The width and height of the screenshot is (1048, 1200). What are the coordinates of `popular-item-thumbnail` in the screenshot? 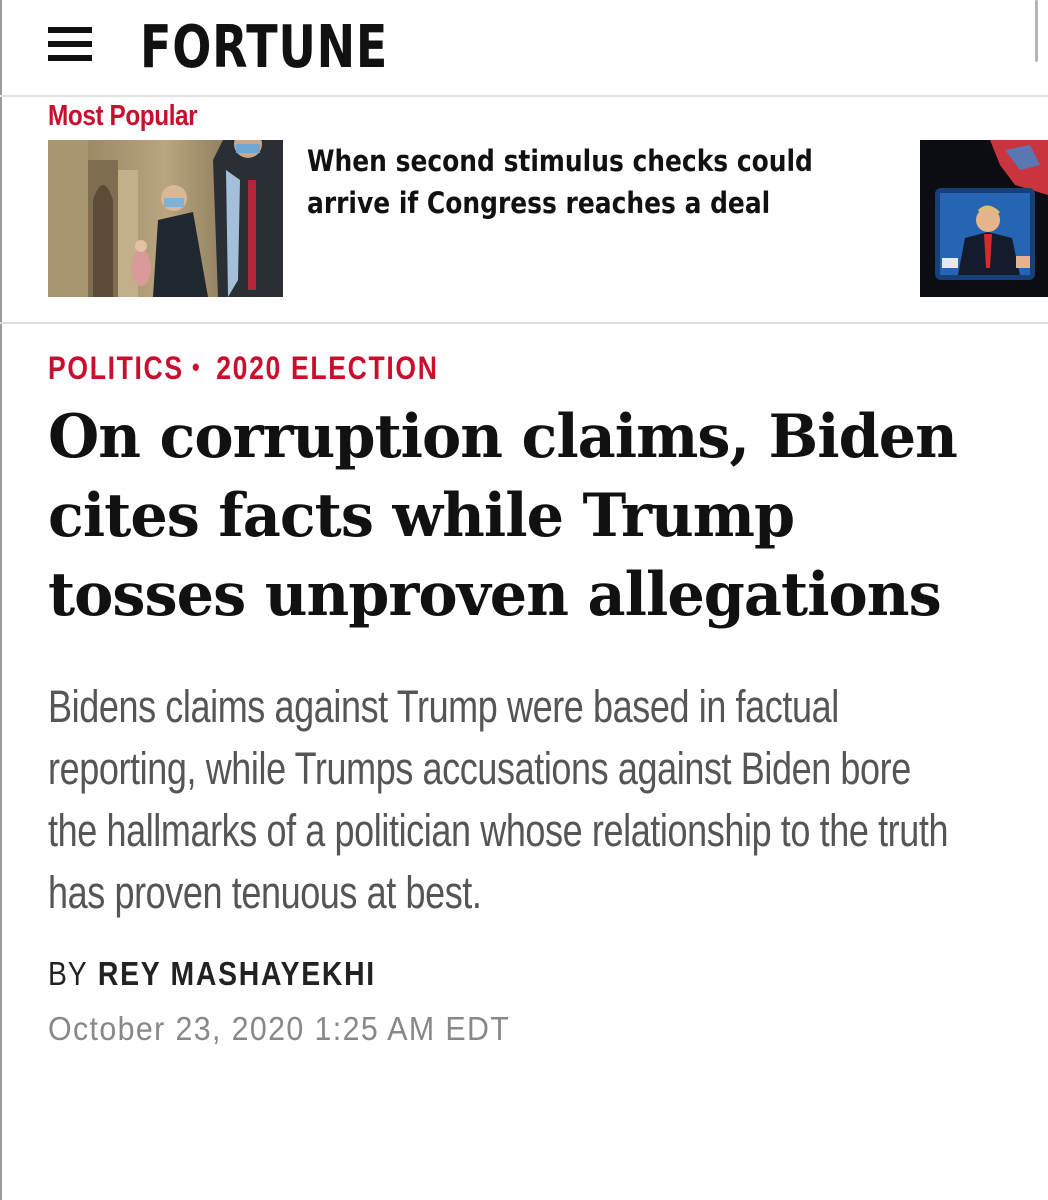 It's located at (165, 218).